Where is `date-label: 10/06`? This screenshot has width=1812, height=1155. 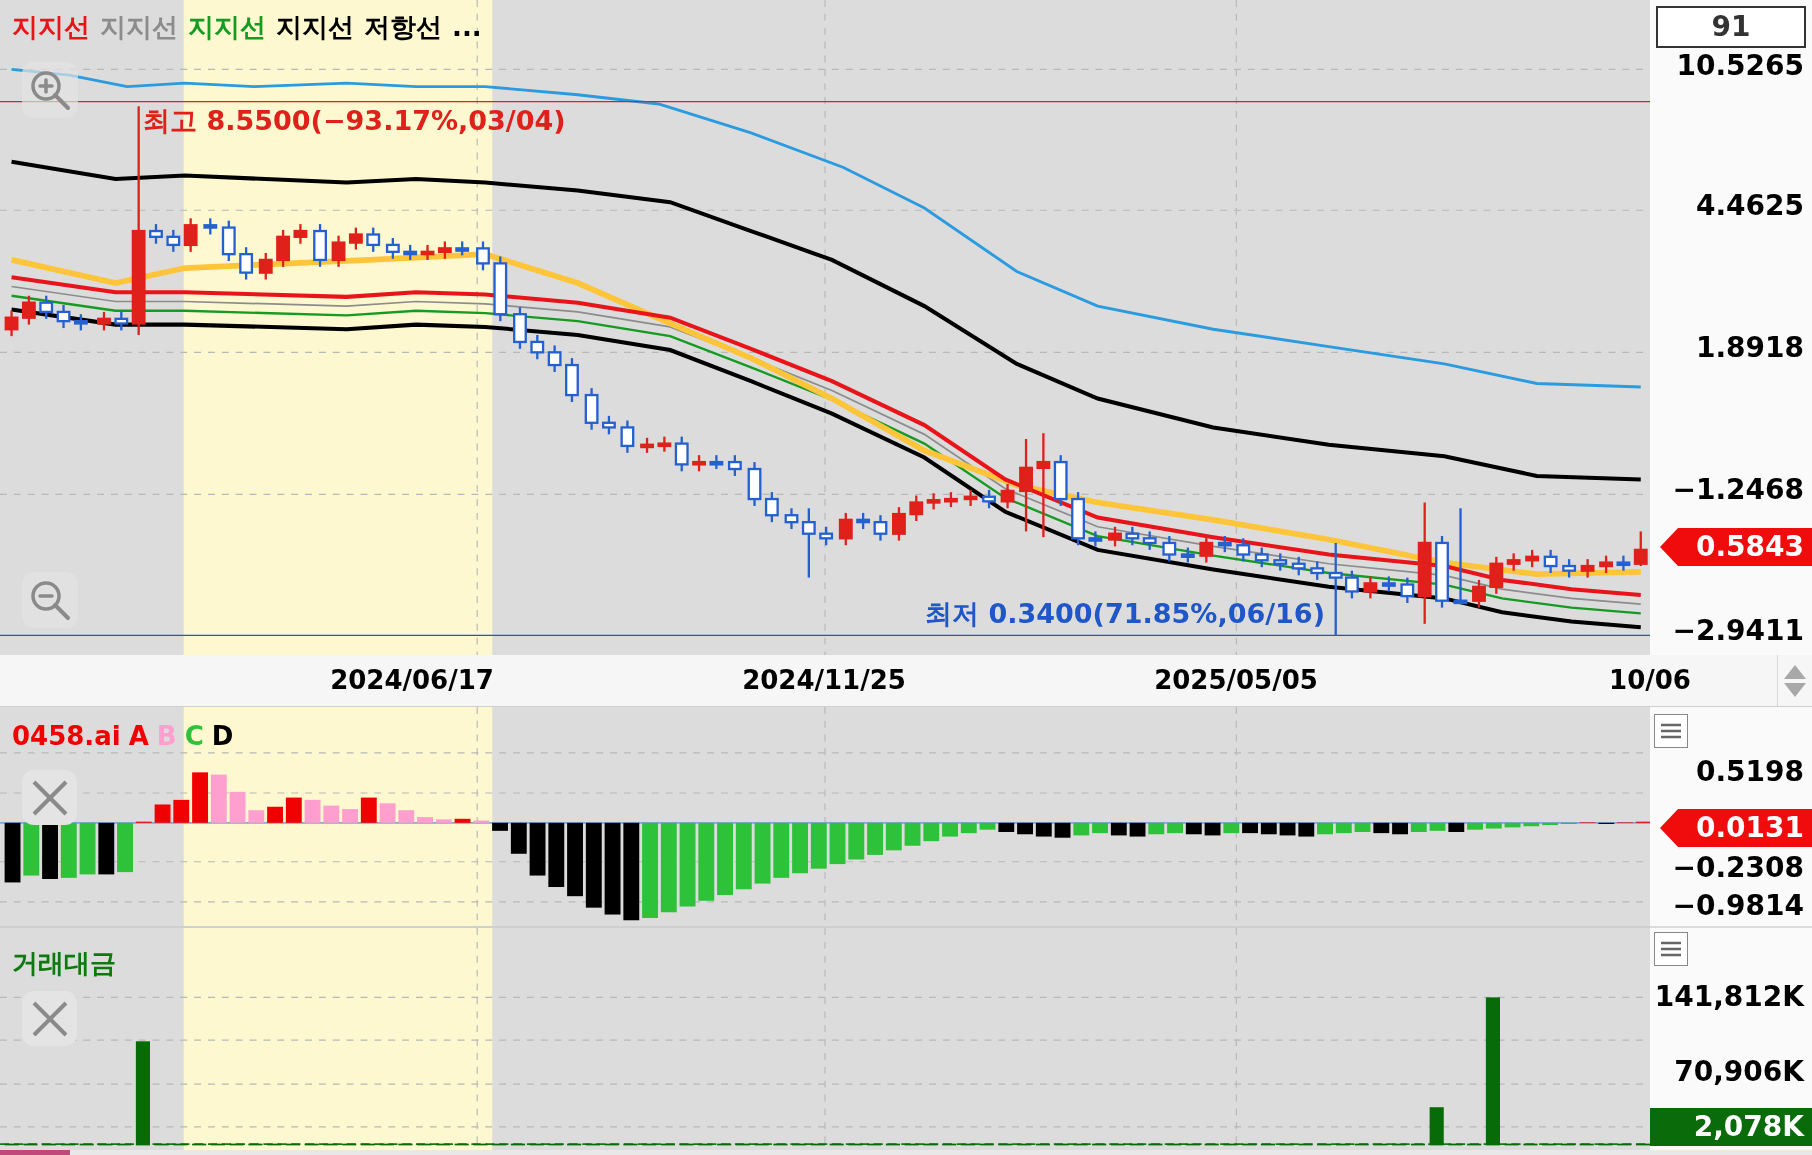
date-label: 10/06 is located at coordinates (1650, 680).